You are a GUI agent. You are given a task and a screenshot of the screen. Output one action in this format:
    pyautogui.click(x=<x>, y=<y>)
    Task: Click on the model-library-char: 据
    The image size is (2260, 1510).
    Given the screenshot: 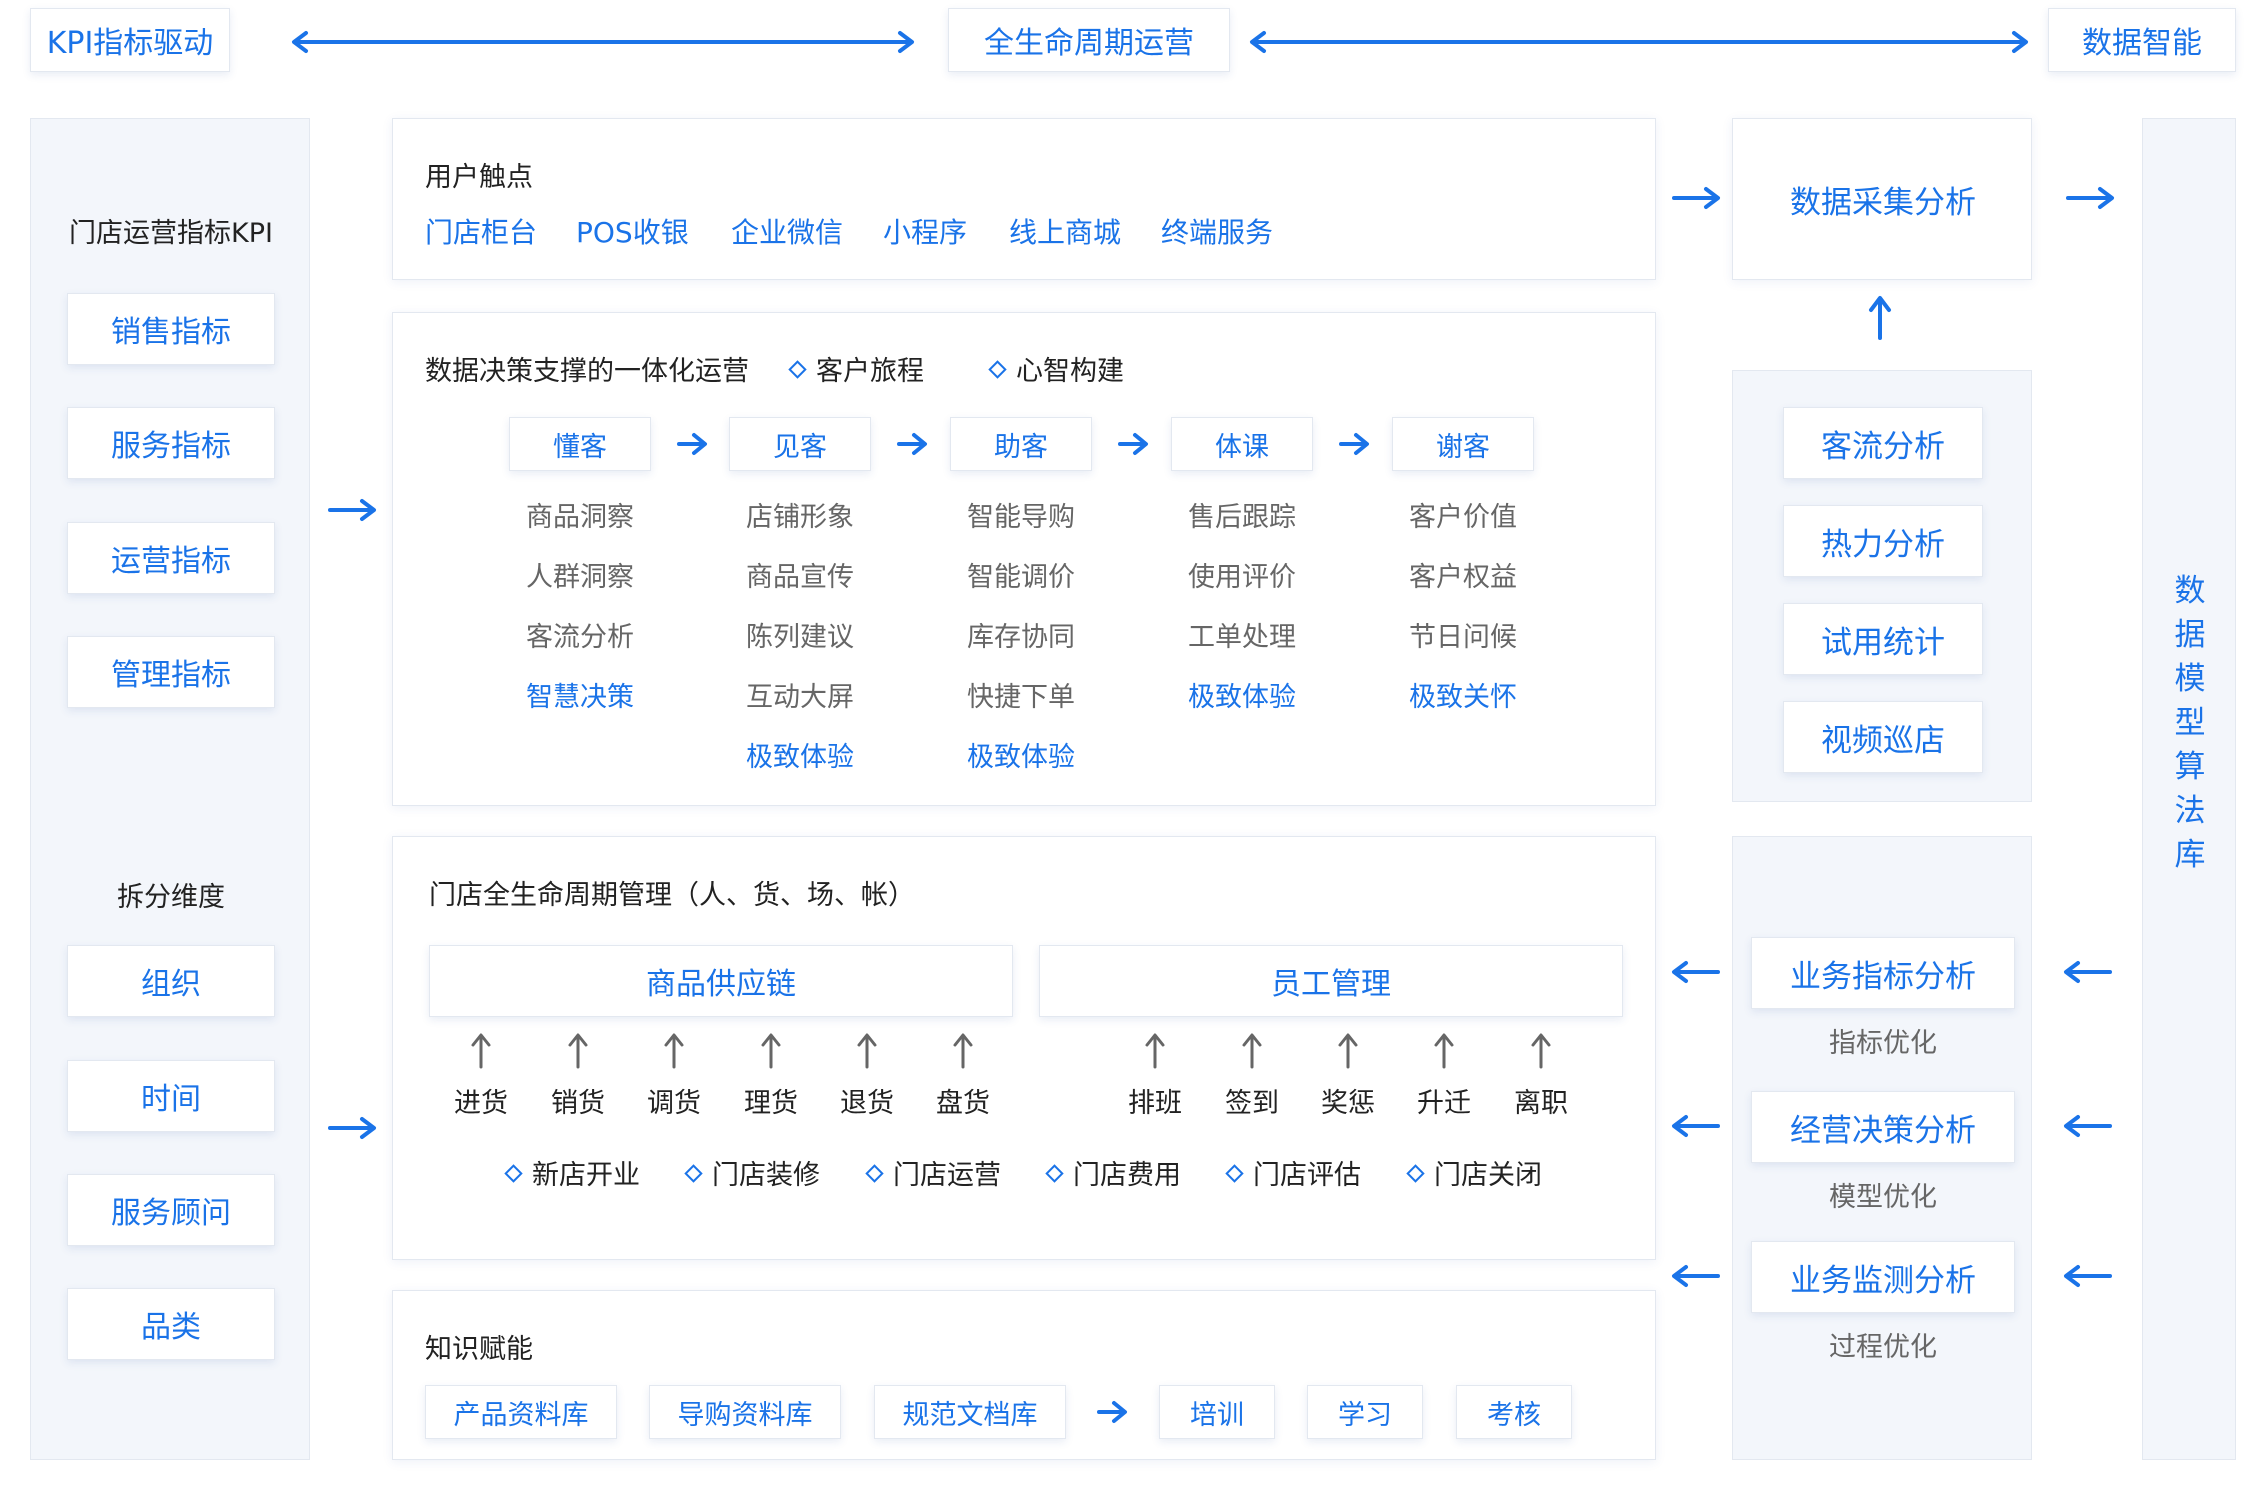 What is the action you would take?
    pyautogui.click(x=2190, y=635)
    